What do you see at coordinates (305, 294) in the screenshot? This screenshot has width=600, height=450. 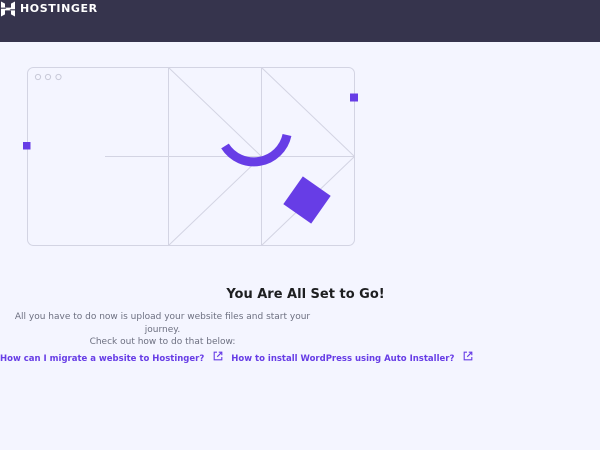 I see `page-title: You Are All Set to Go!` at bounding box center [305, 294].